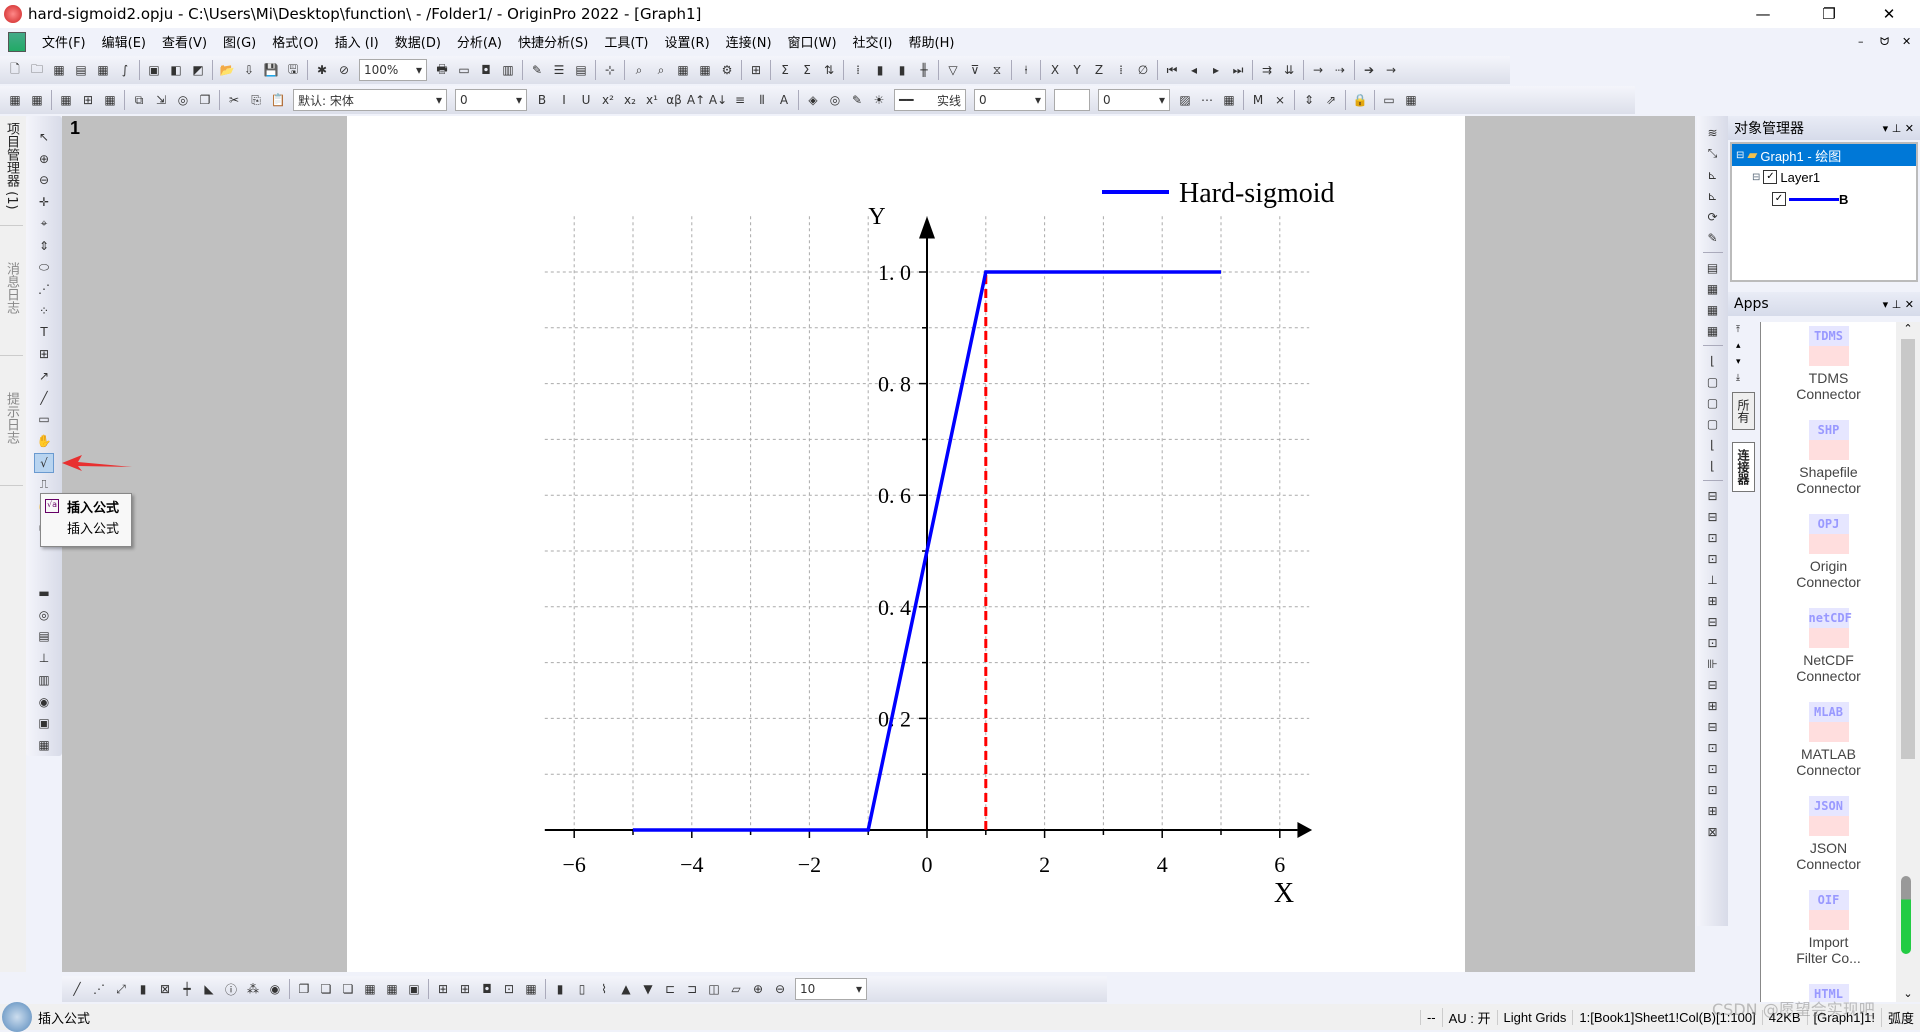  Describe the element at coordinates (44, 159) in the screenshot. I see `tool-button-icon: ⊕` at that location.